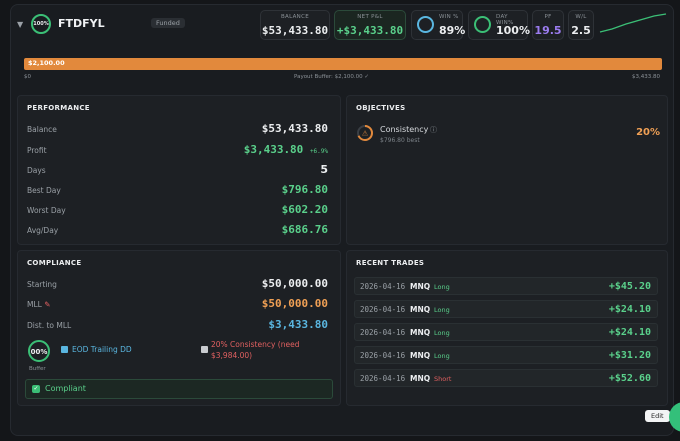 The image size is (680, 441). Describe the element at coordinates (343, 64) in the screenshot. I see `payout-progress-bar: $2,100.00` at that location.